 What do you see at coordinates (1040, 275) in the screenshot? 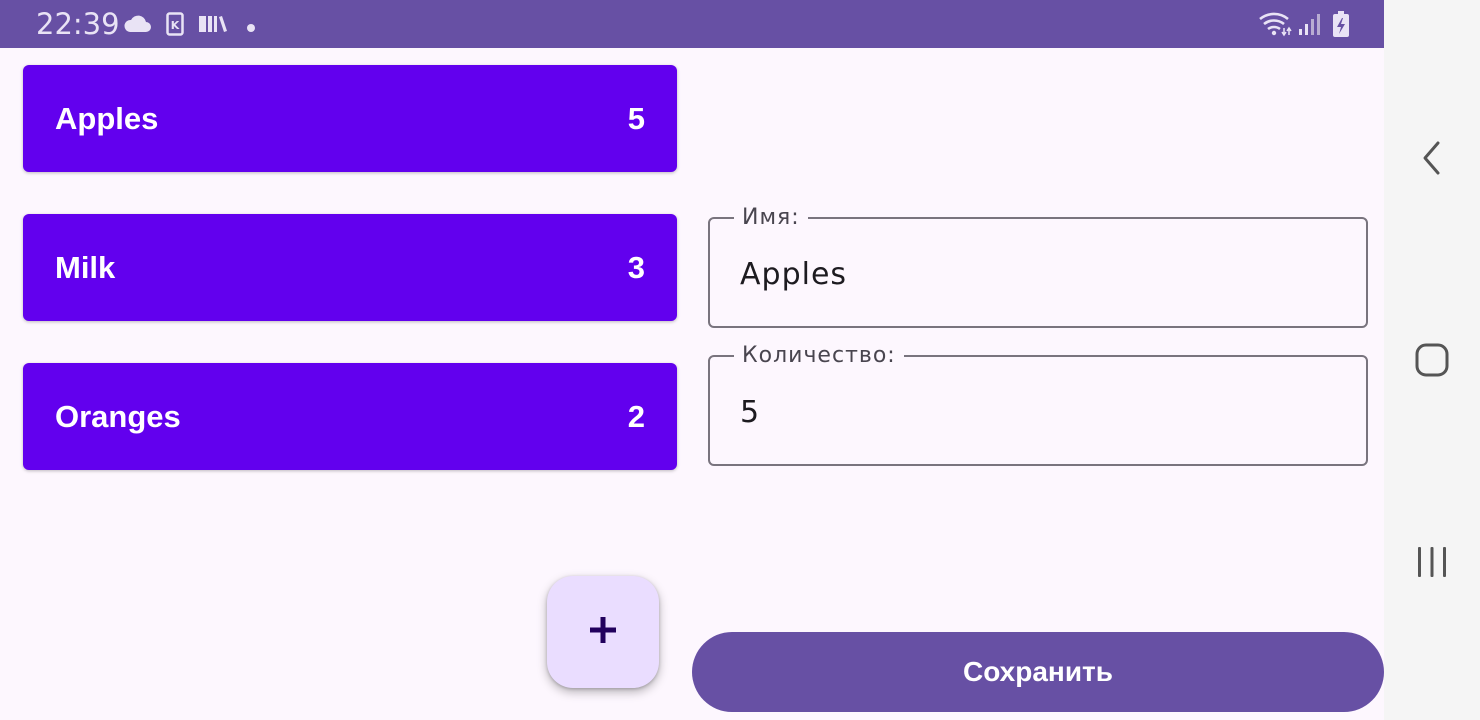
I see `name-input` at bounding box center [1040, 275].